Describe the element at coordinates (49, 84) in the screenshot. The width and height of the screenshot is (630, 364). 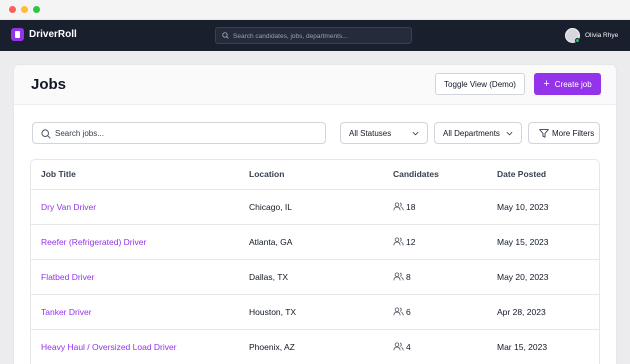
I see `page-title: Jobs` at that location.